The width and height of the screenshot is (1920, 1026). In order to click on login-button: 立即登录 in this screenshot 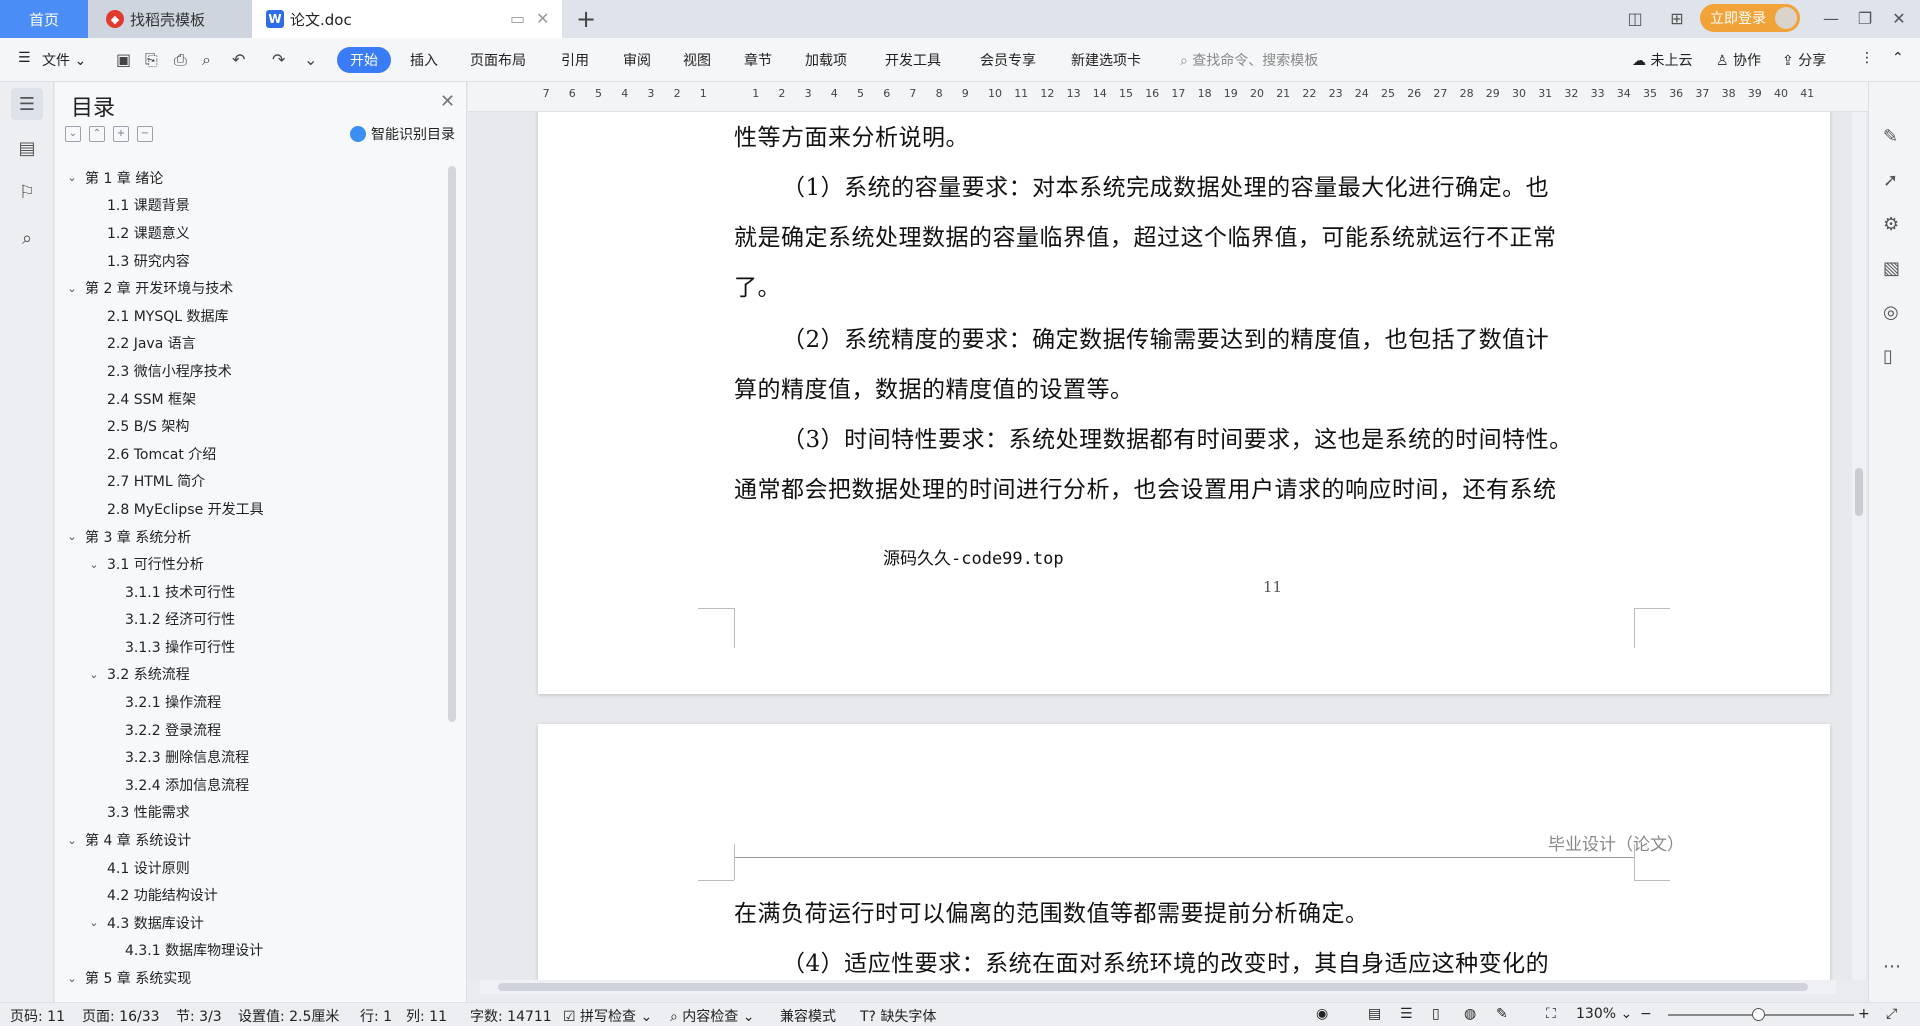, I will do `click(1750, 18)`.